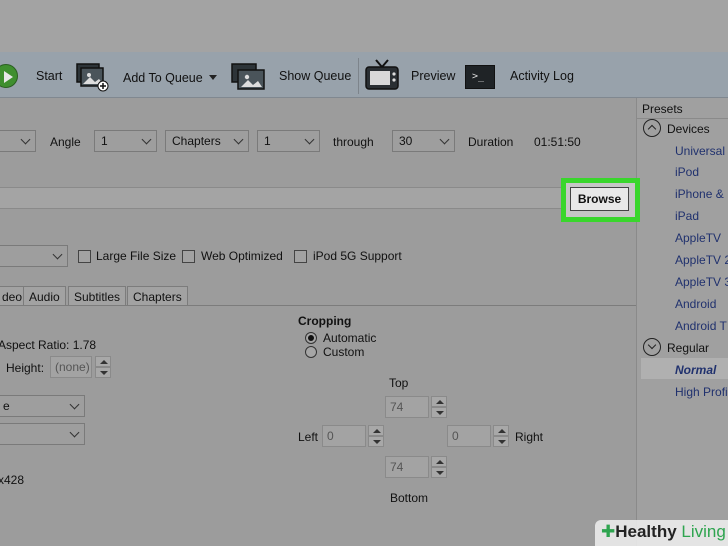 The height and width of the screenshot is (546, 728). I want to click on custom-radio, so click(311, 352).